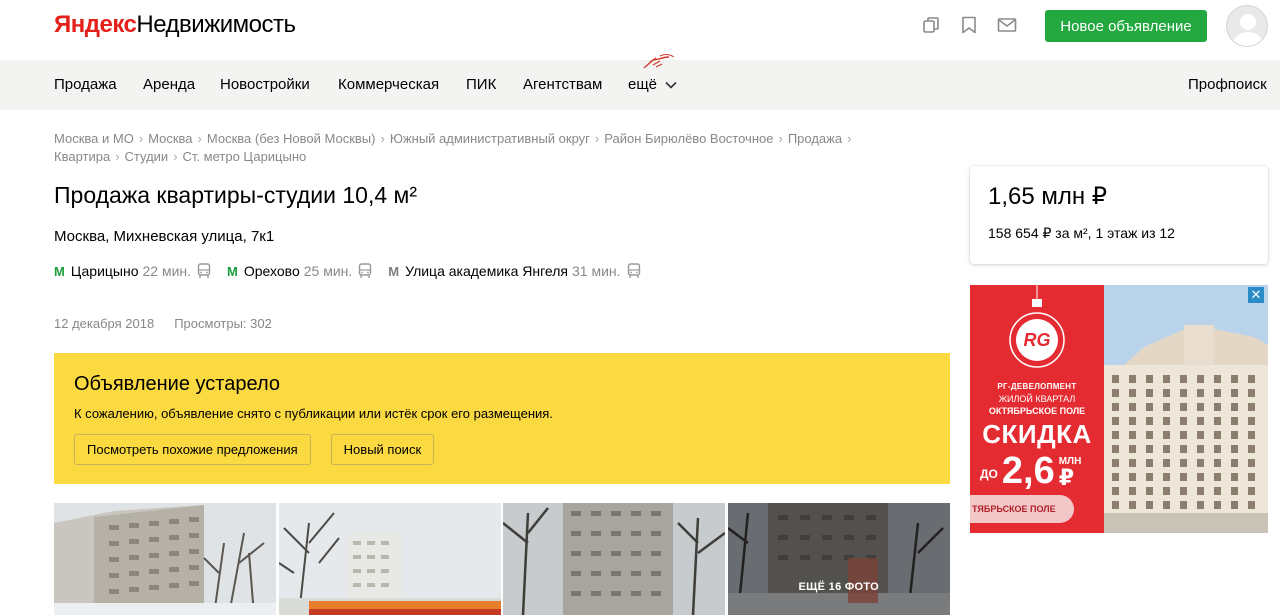 This screenshot has height=615, width=1280. What do you see at coordinates (245, 156) in the screenshot?
I see `breadcrumb-item: Ст. метро Царицыно` at bounding box center [245, 156].